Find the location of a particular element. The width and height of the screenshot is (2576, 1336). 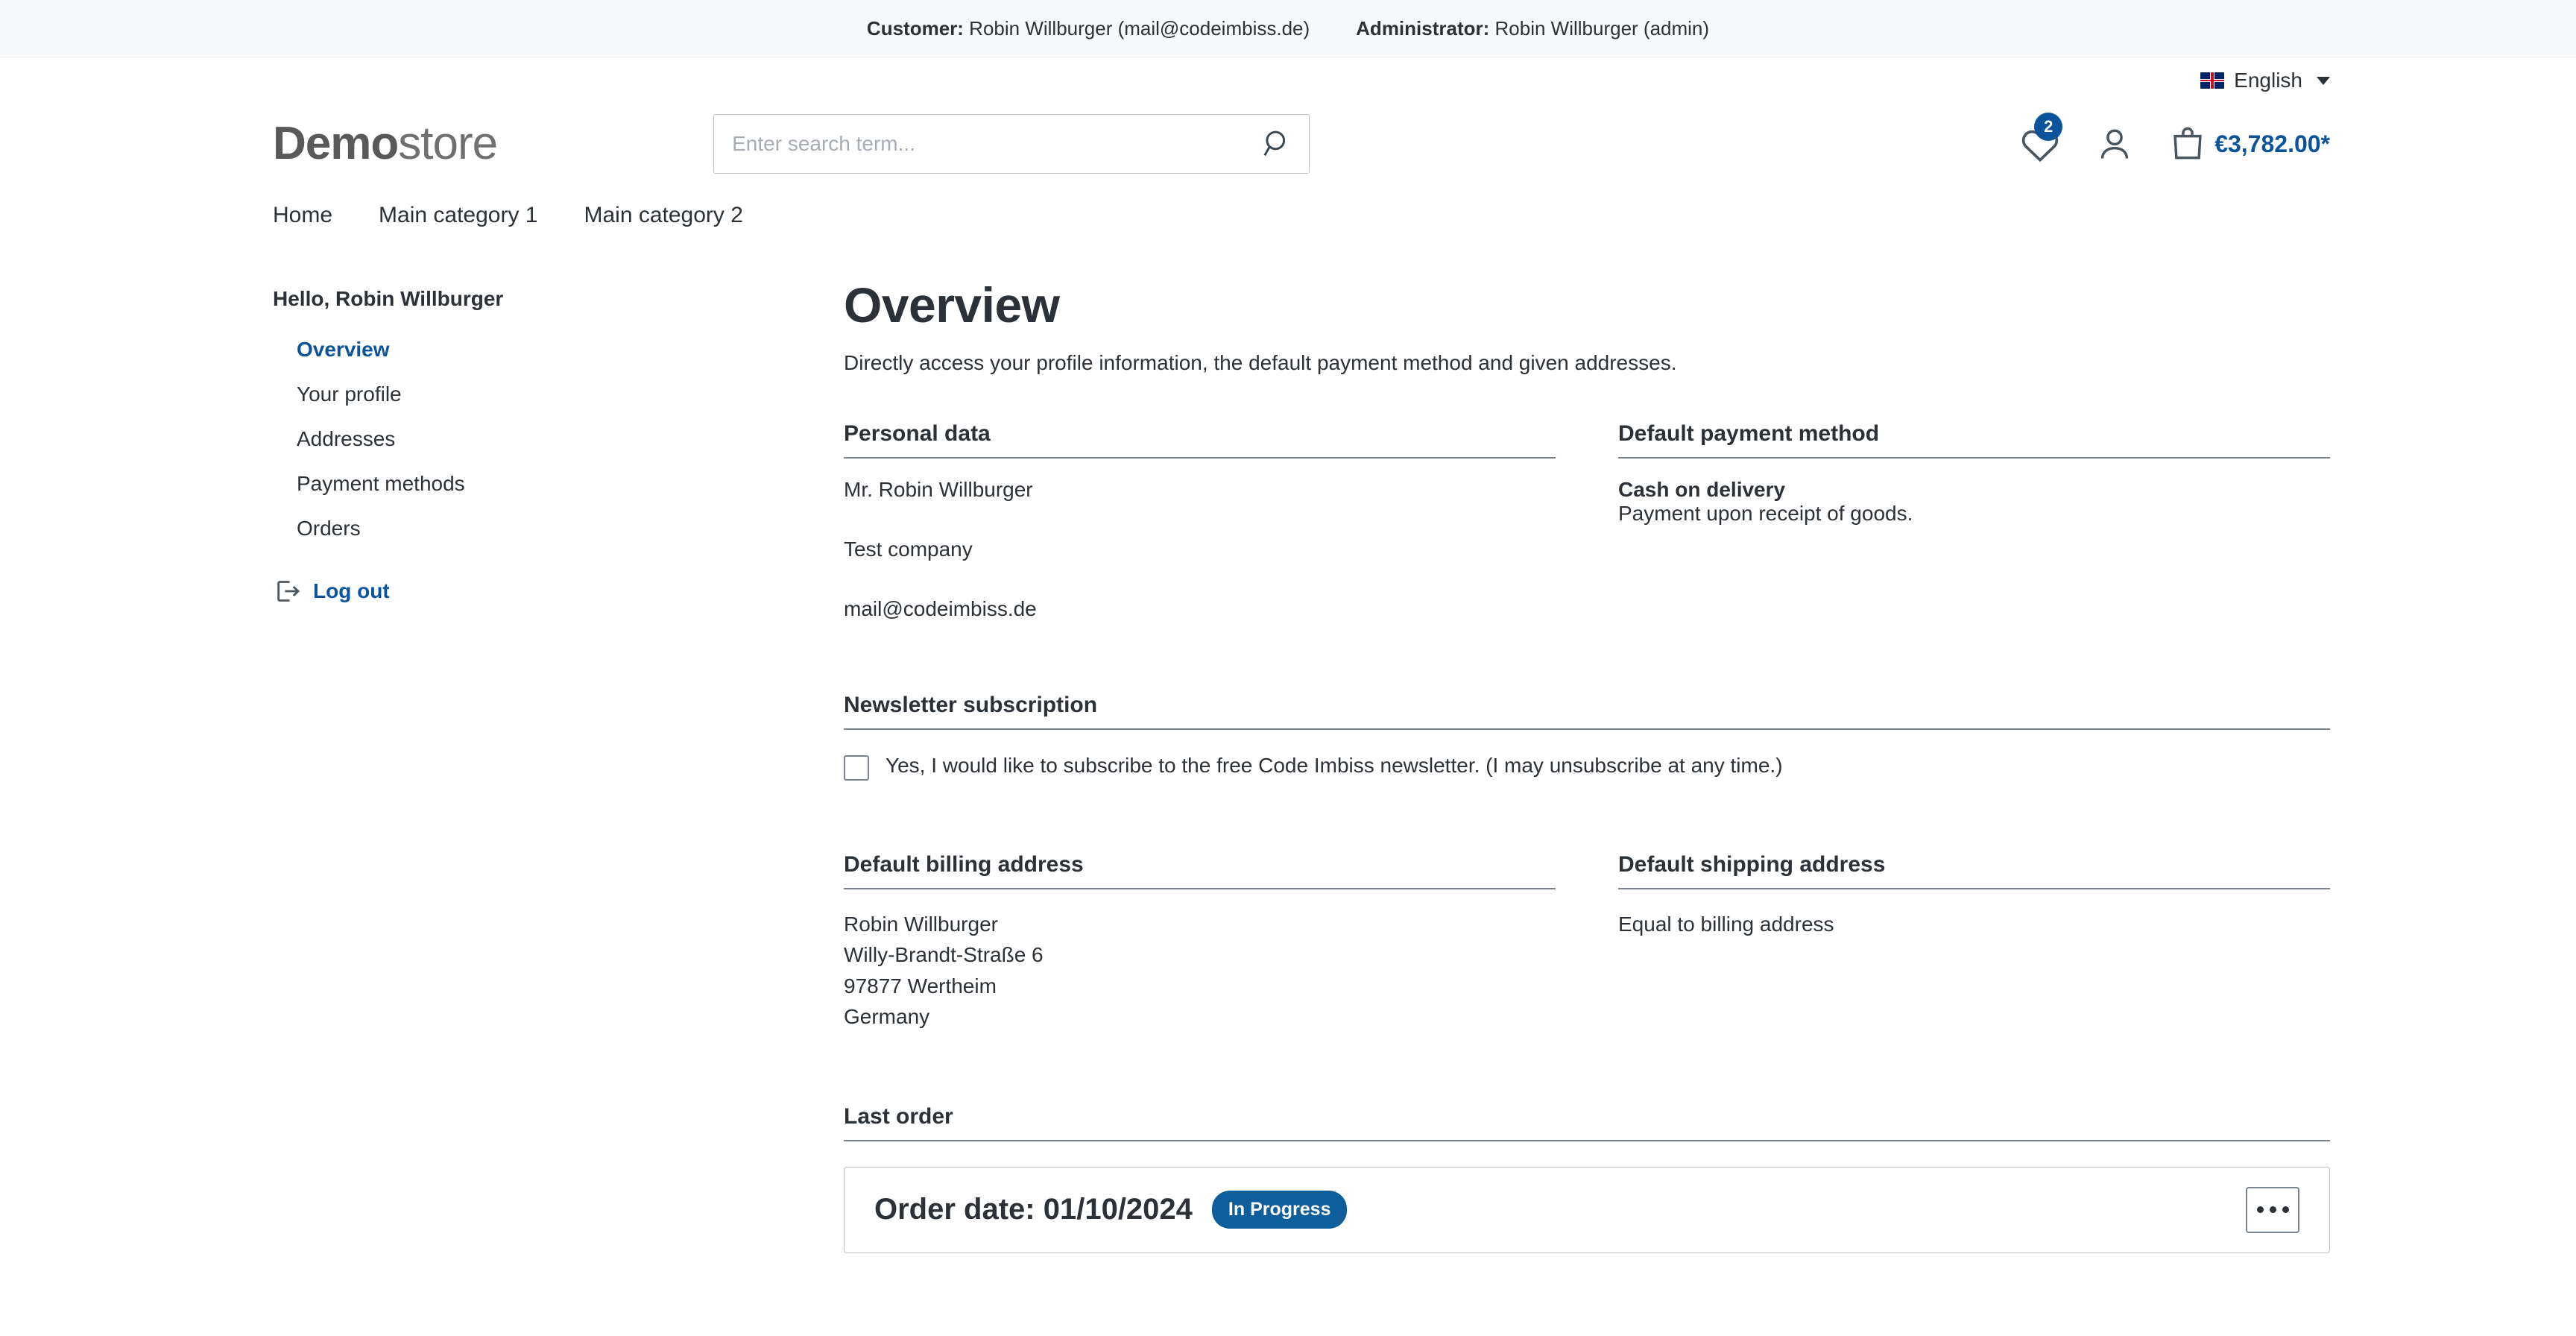

list-item: Payment methods is located at coordinates (546, 483).